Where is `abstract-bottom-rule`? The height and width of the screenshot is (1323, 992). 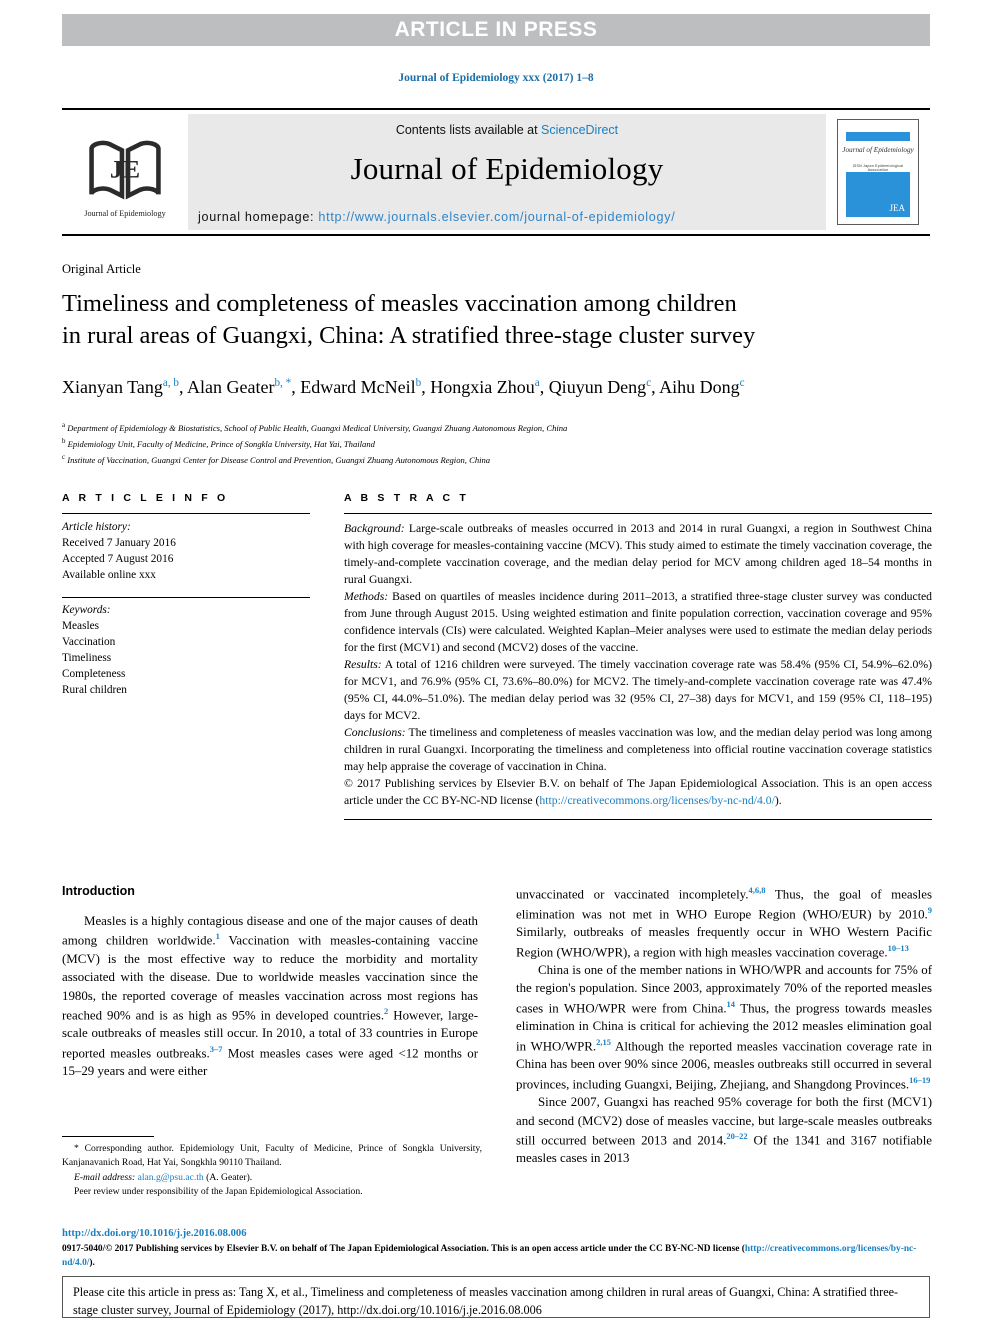 abstract-bottom-rule is located at coordinates (638, 820).